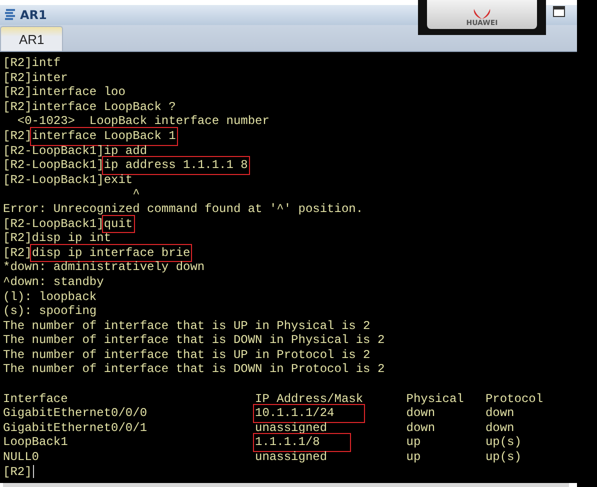  I want to click on column-header: Physical, so click(435, 399).